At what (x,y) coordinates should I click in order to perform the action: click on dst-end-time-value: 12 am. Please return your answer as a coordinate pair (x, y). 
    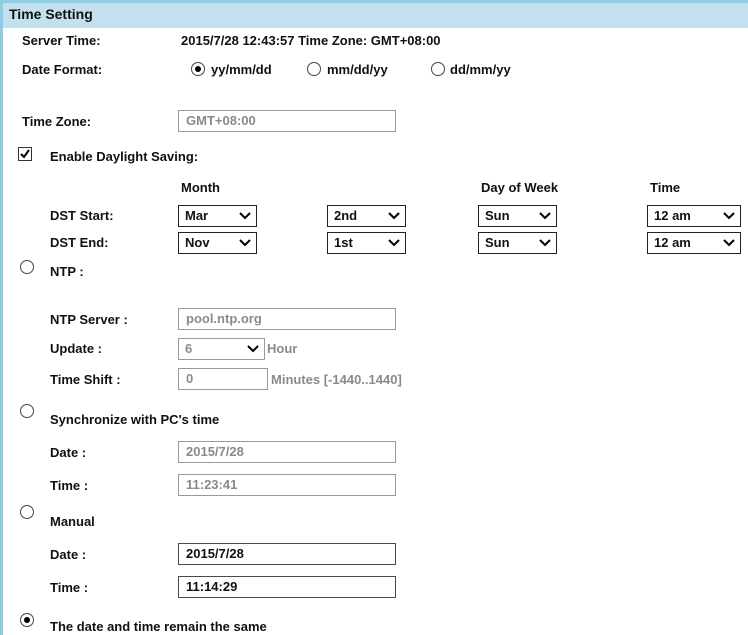
    Looking at the image, I should click on (672, 242).